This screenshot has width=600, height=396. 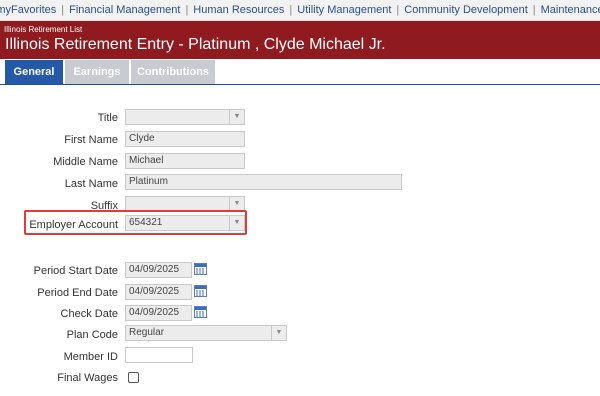 What do you see at coordinates (89, 314) in the screenshot?
I see `check-date-label: Check Date` at bounding box center [89, 314].